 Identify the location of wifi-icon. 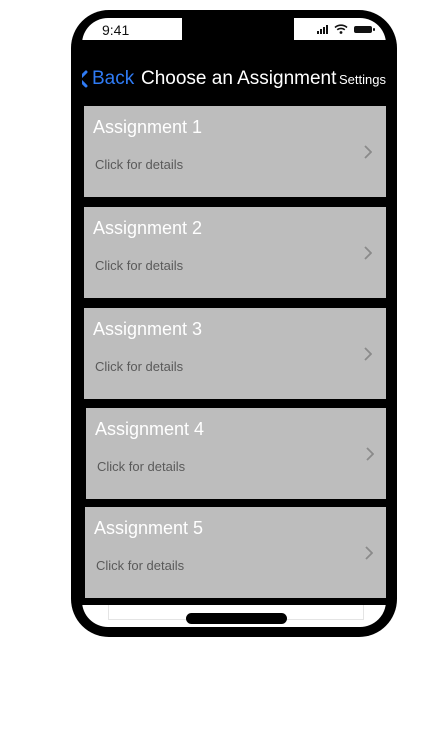
(341, 29).